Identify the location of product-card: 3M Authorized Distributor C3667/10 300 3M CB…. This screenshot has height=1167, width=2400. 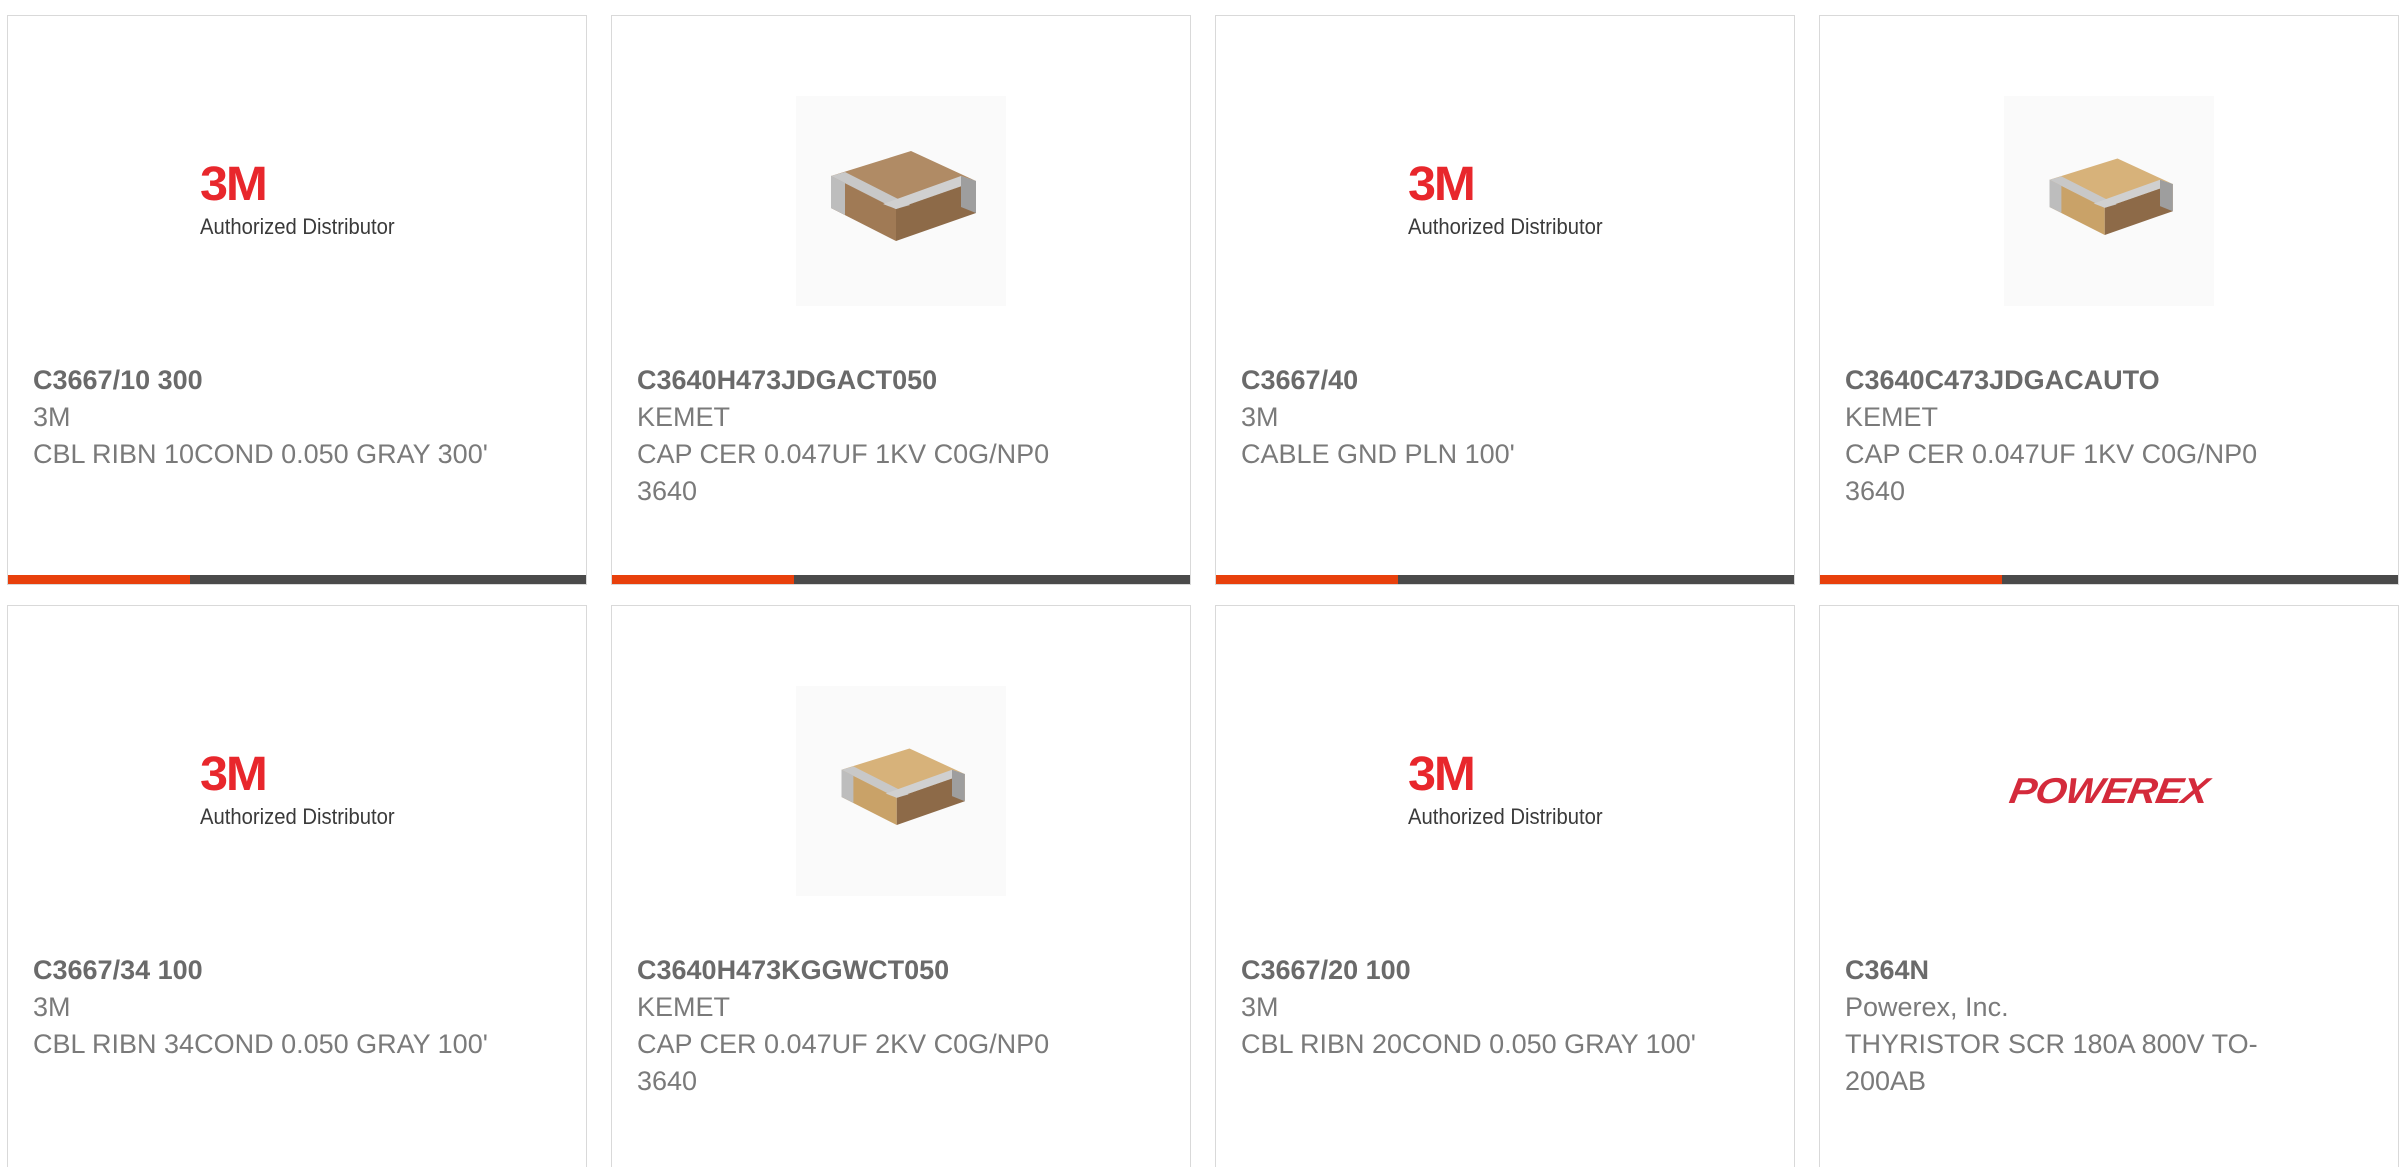
(297, 300).